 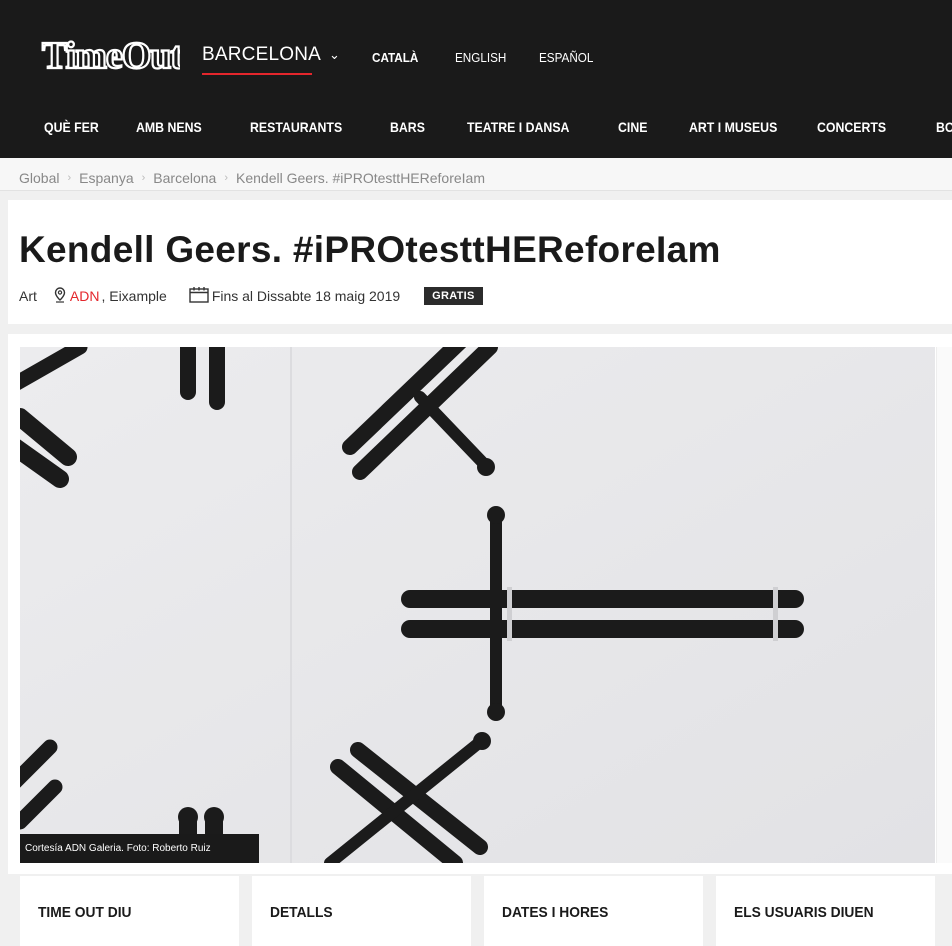 I want to click on page-title: Kendell Geers. #iPROtesttHEReforeIam, so click(x=370, y=249).